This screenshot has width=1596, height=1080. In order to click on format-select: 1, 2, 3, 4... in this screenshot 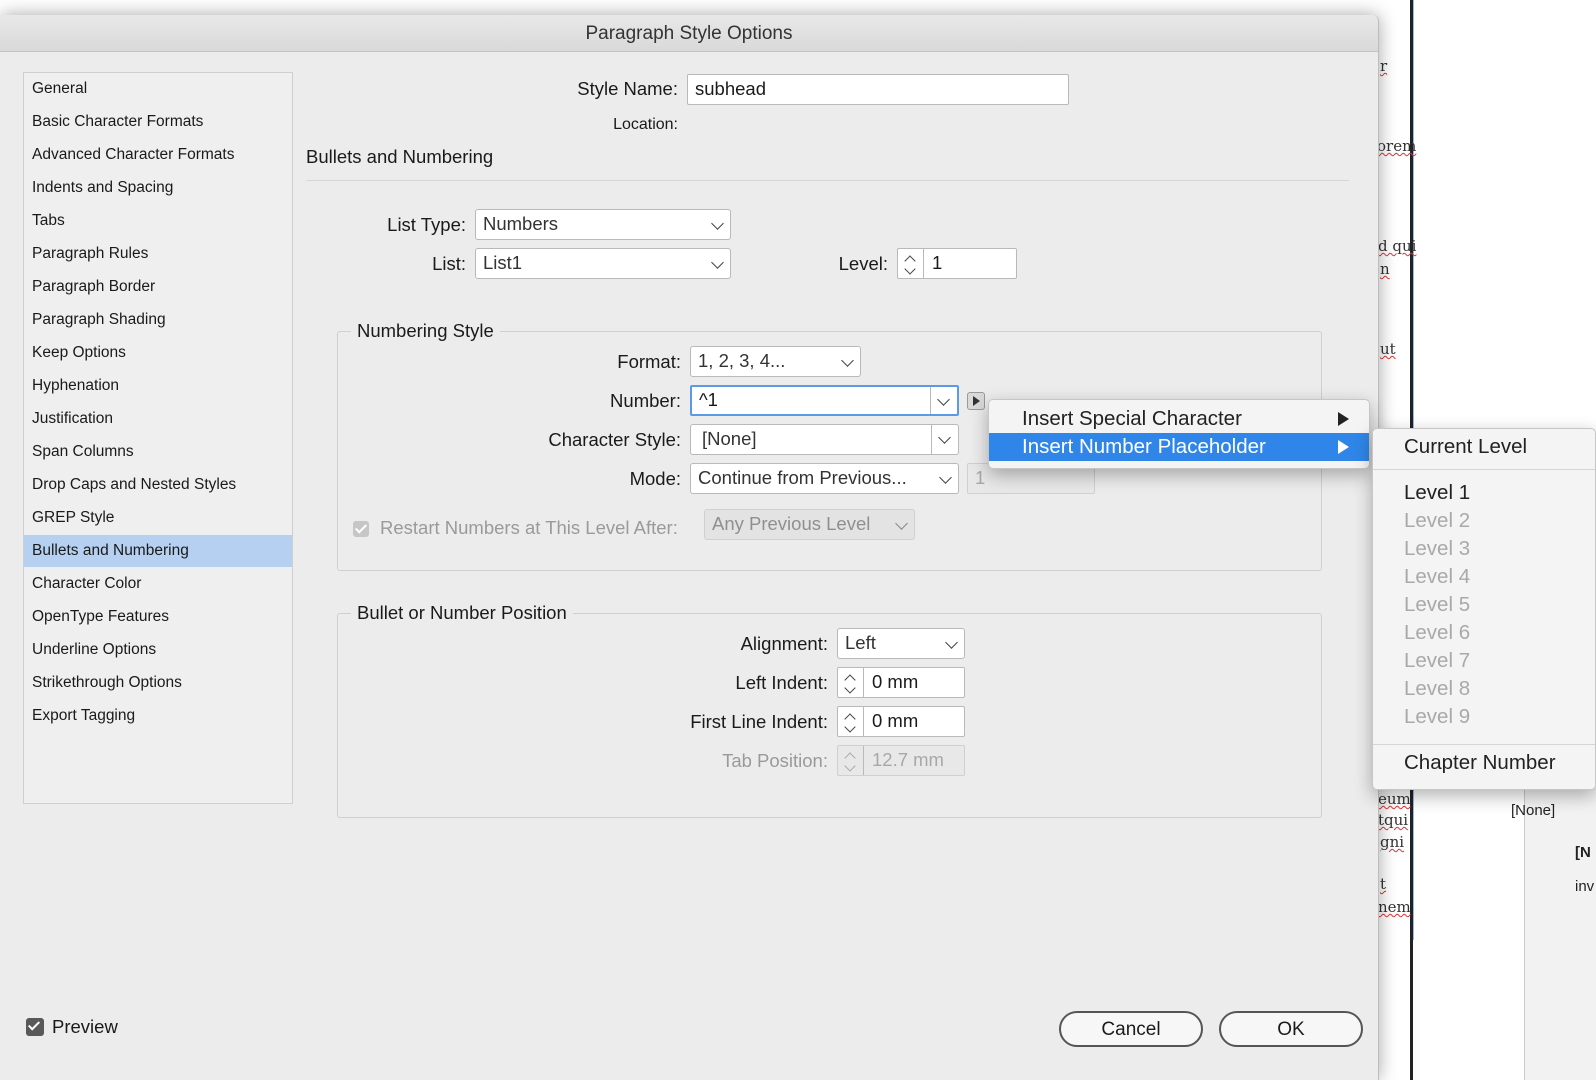, I will do `click(775, 361)`.